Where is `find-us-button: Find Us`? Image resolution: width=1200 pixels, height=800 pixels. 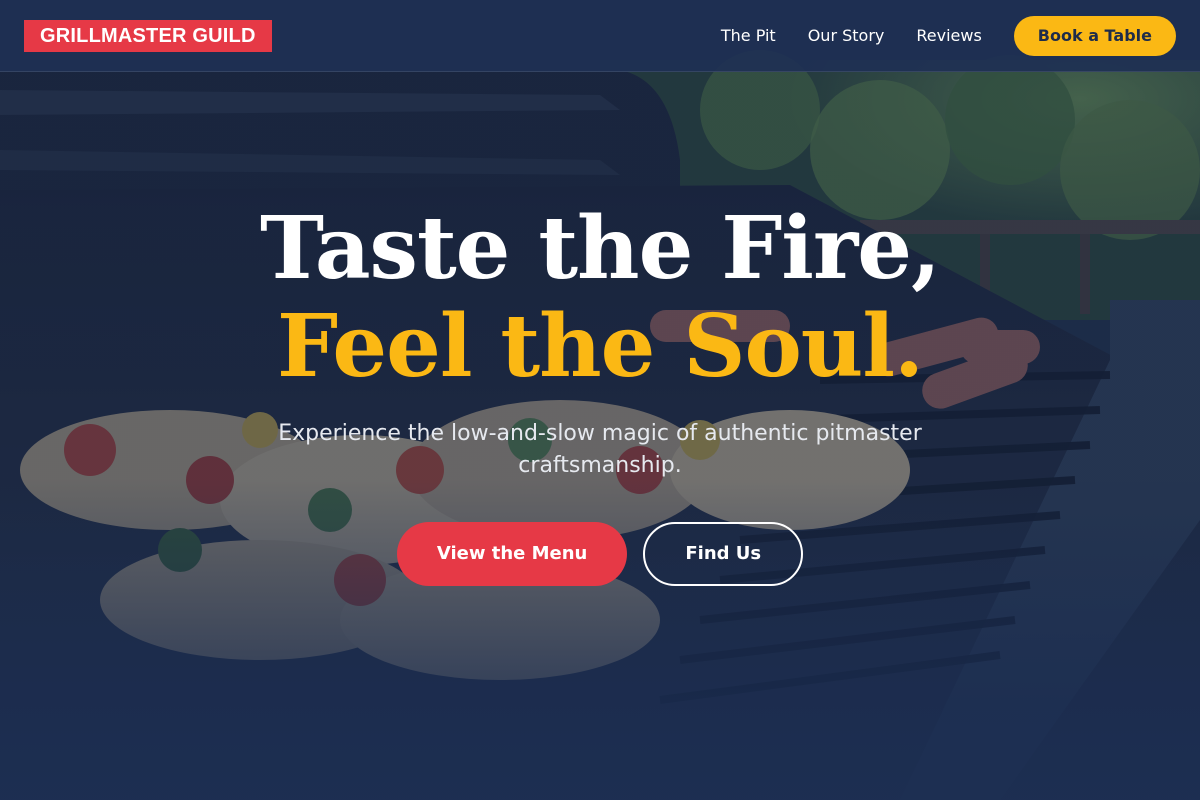
find-us-button: Find Us is located at coordinates (723, 554).